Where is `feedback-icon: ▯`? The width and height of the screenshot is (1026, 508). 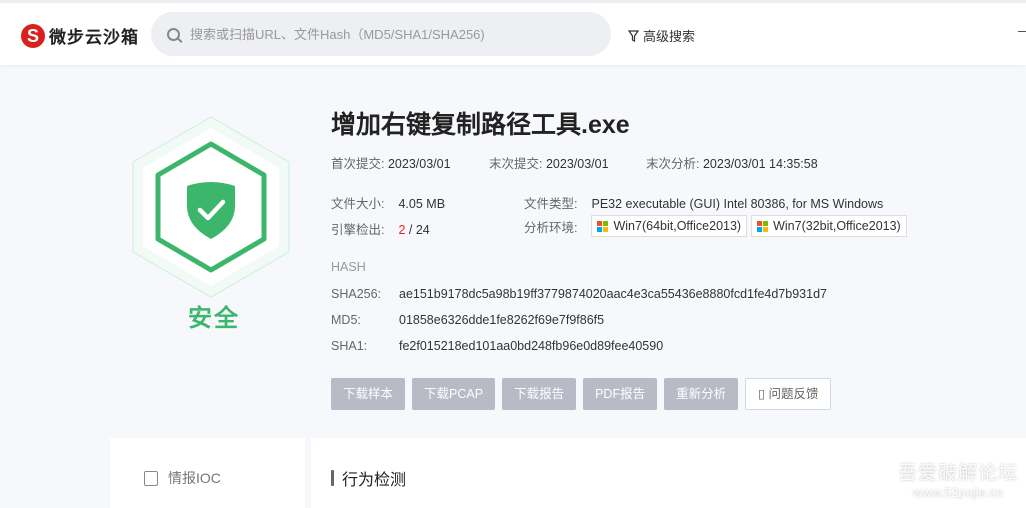
feedback-icon: ▯ is located at coordinates (763, 394).